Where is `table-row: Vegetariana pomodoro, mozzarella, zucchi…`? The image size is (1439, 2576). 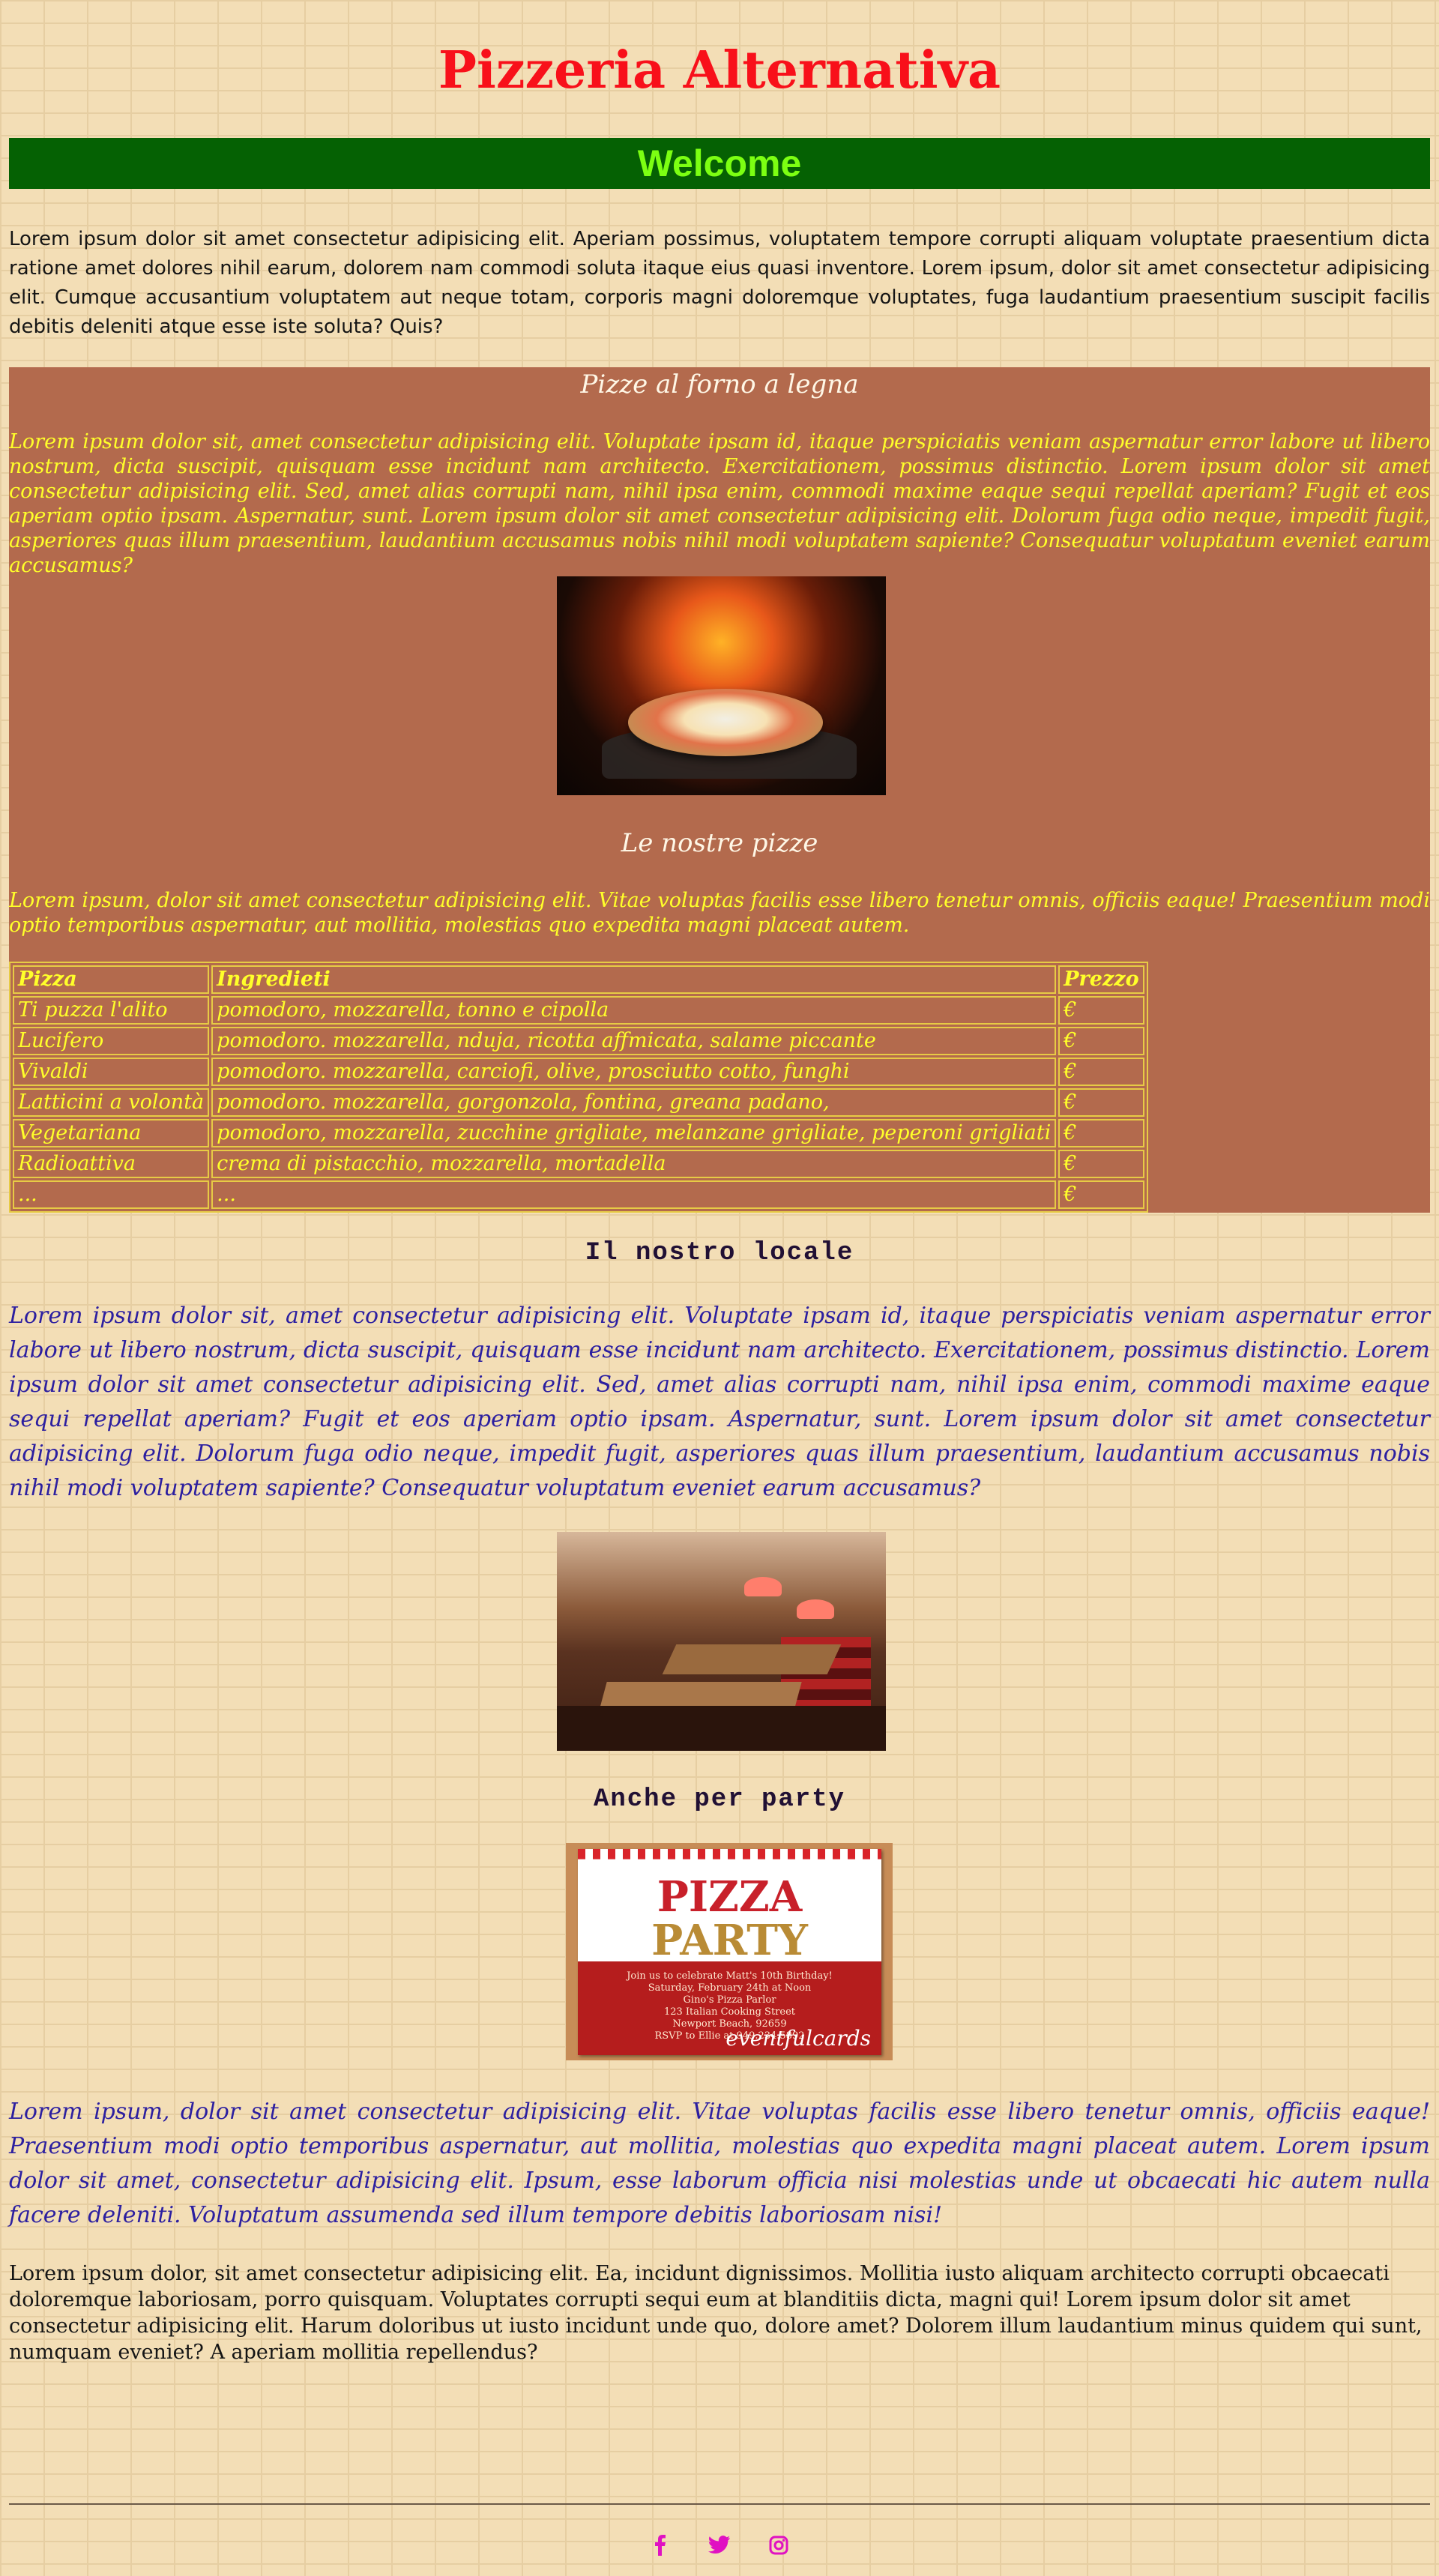
table-row: Vegetariana pomodoro, mozzarella, zucchi… is located at coordinates (578, 1133).